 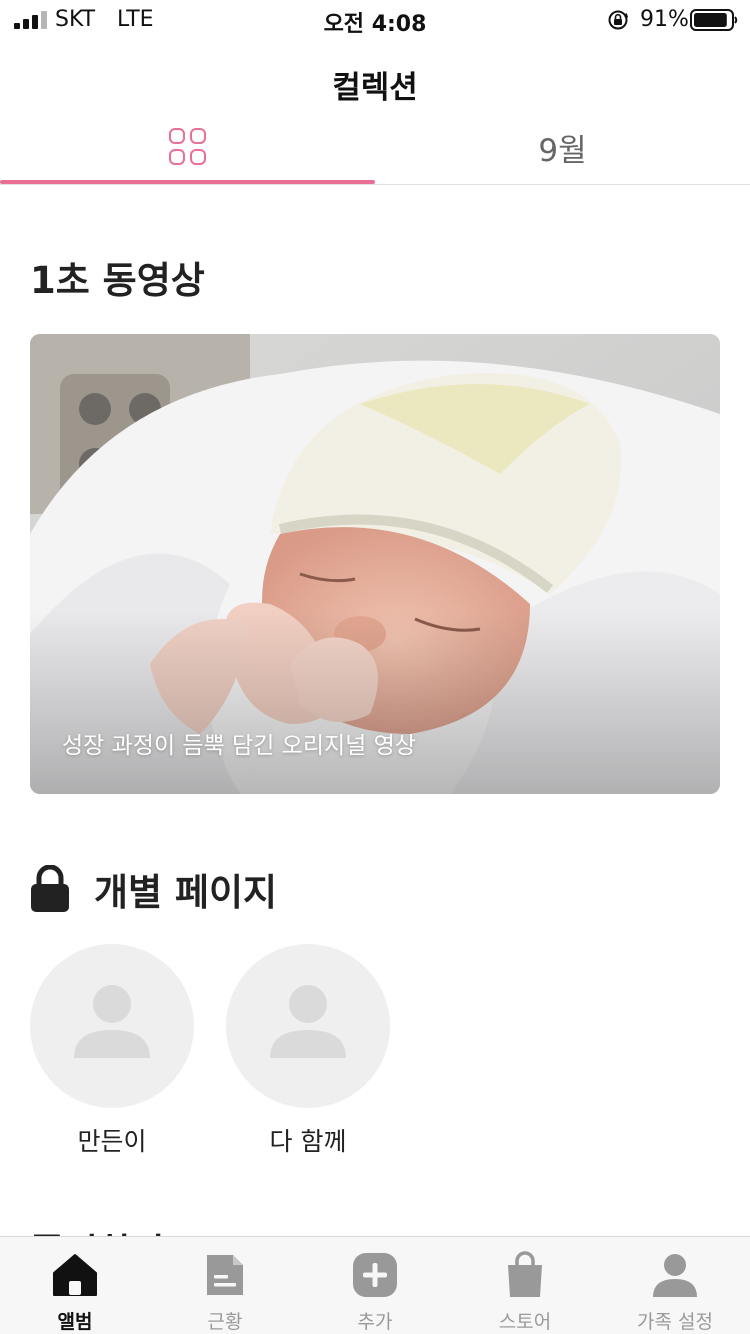 What do you see at coordinates (75, 1322) in the screenshot?
I see `nav-label-album: 앨범` at bounding box center [75, 1322].